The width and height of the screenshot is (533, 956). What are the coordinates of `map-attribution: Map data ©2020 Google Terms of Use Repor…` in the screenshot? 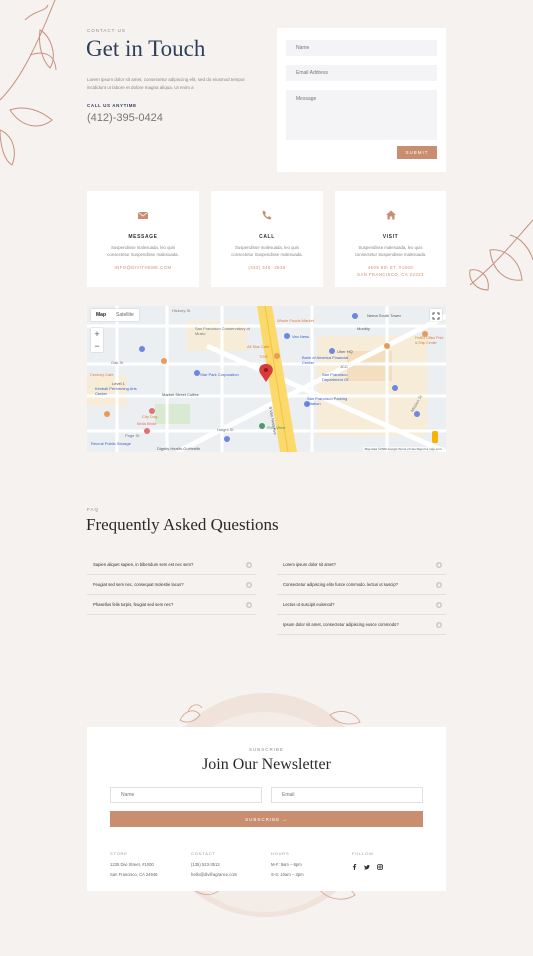 It's located at (403, 449).